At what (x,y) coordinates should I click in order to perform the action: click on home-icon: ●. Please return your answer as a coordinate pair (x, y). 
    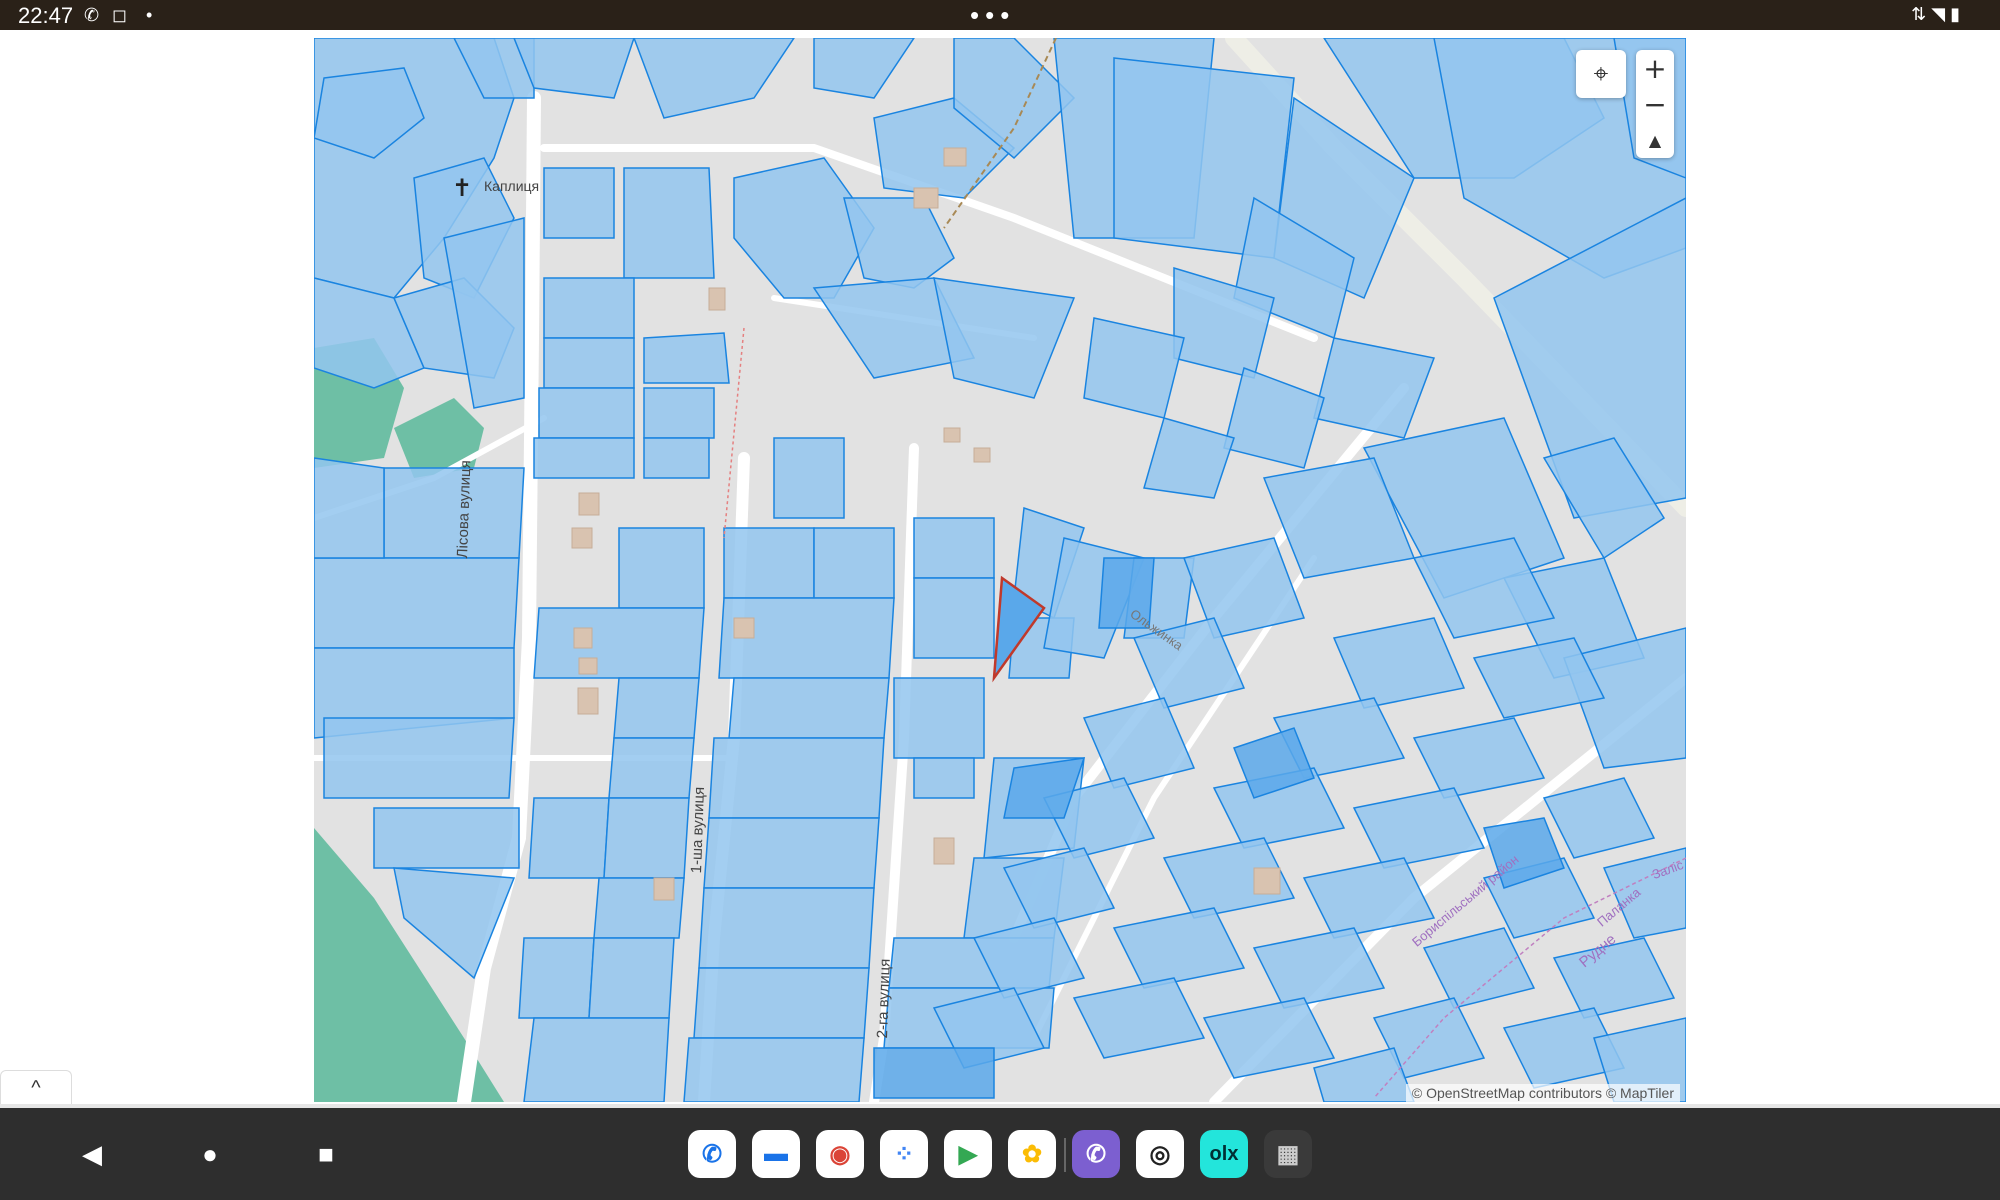
    Looking at the image, I should click on (210, 1154).